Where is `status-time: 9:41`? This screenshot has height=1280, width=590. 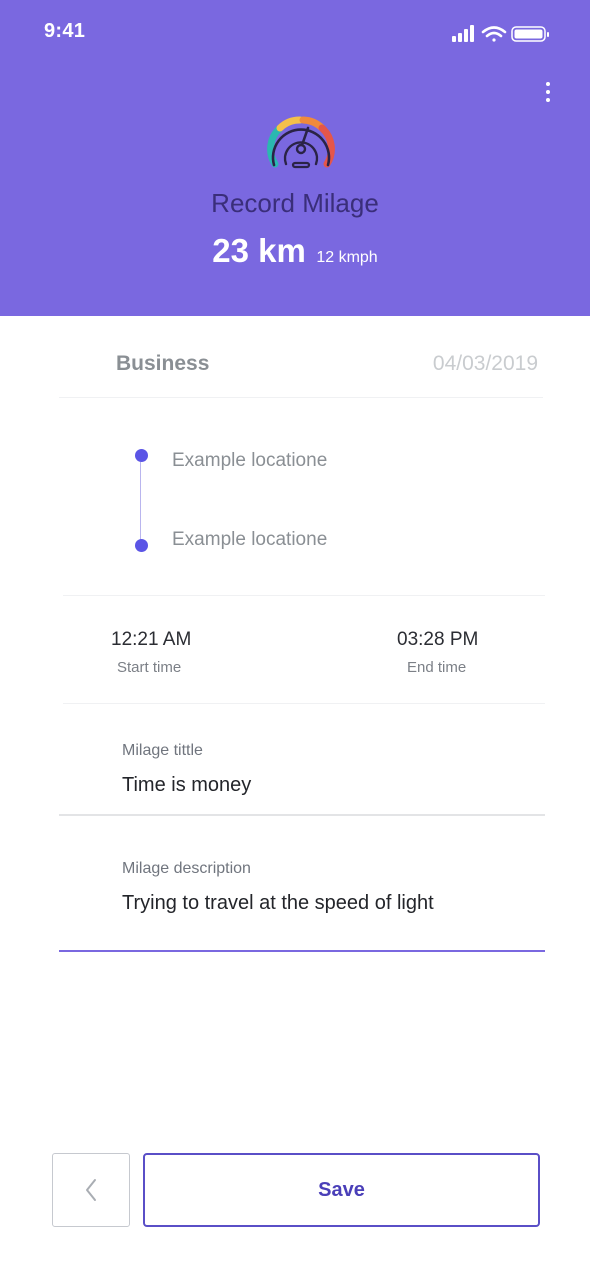 status-time: 9:41 is located at coordinates (65, 31).